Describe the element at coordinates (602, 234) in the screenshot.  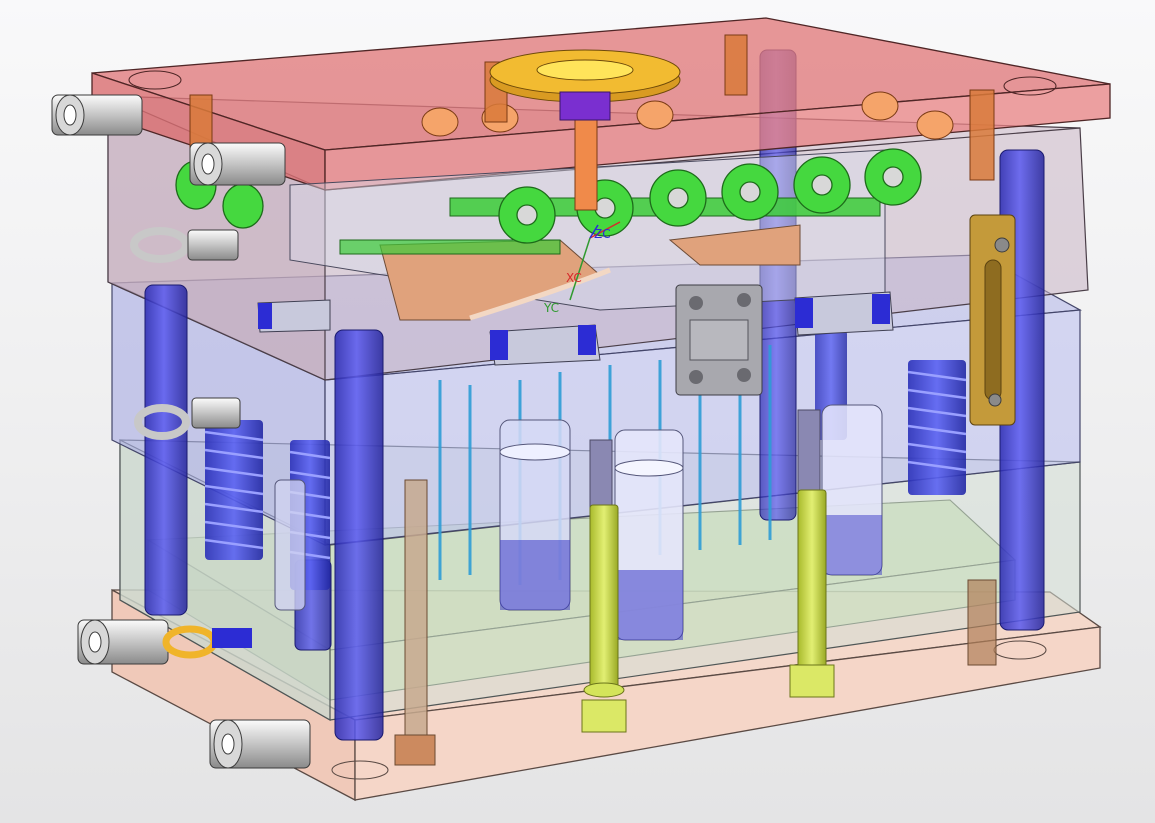
I see `wcs-z-label: ZC` at that location.